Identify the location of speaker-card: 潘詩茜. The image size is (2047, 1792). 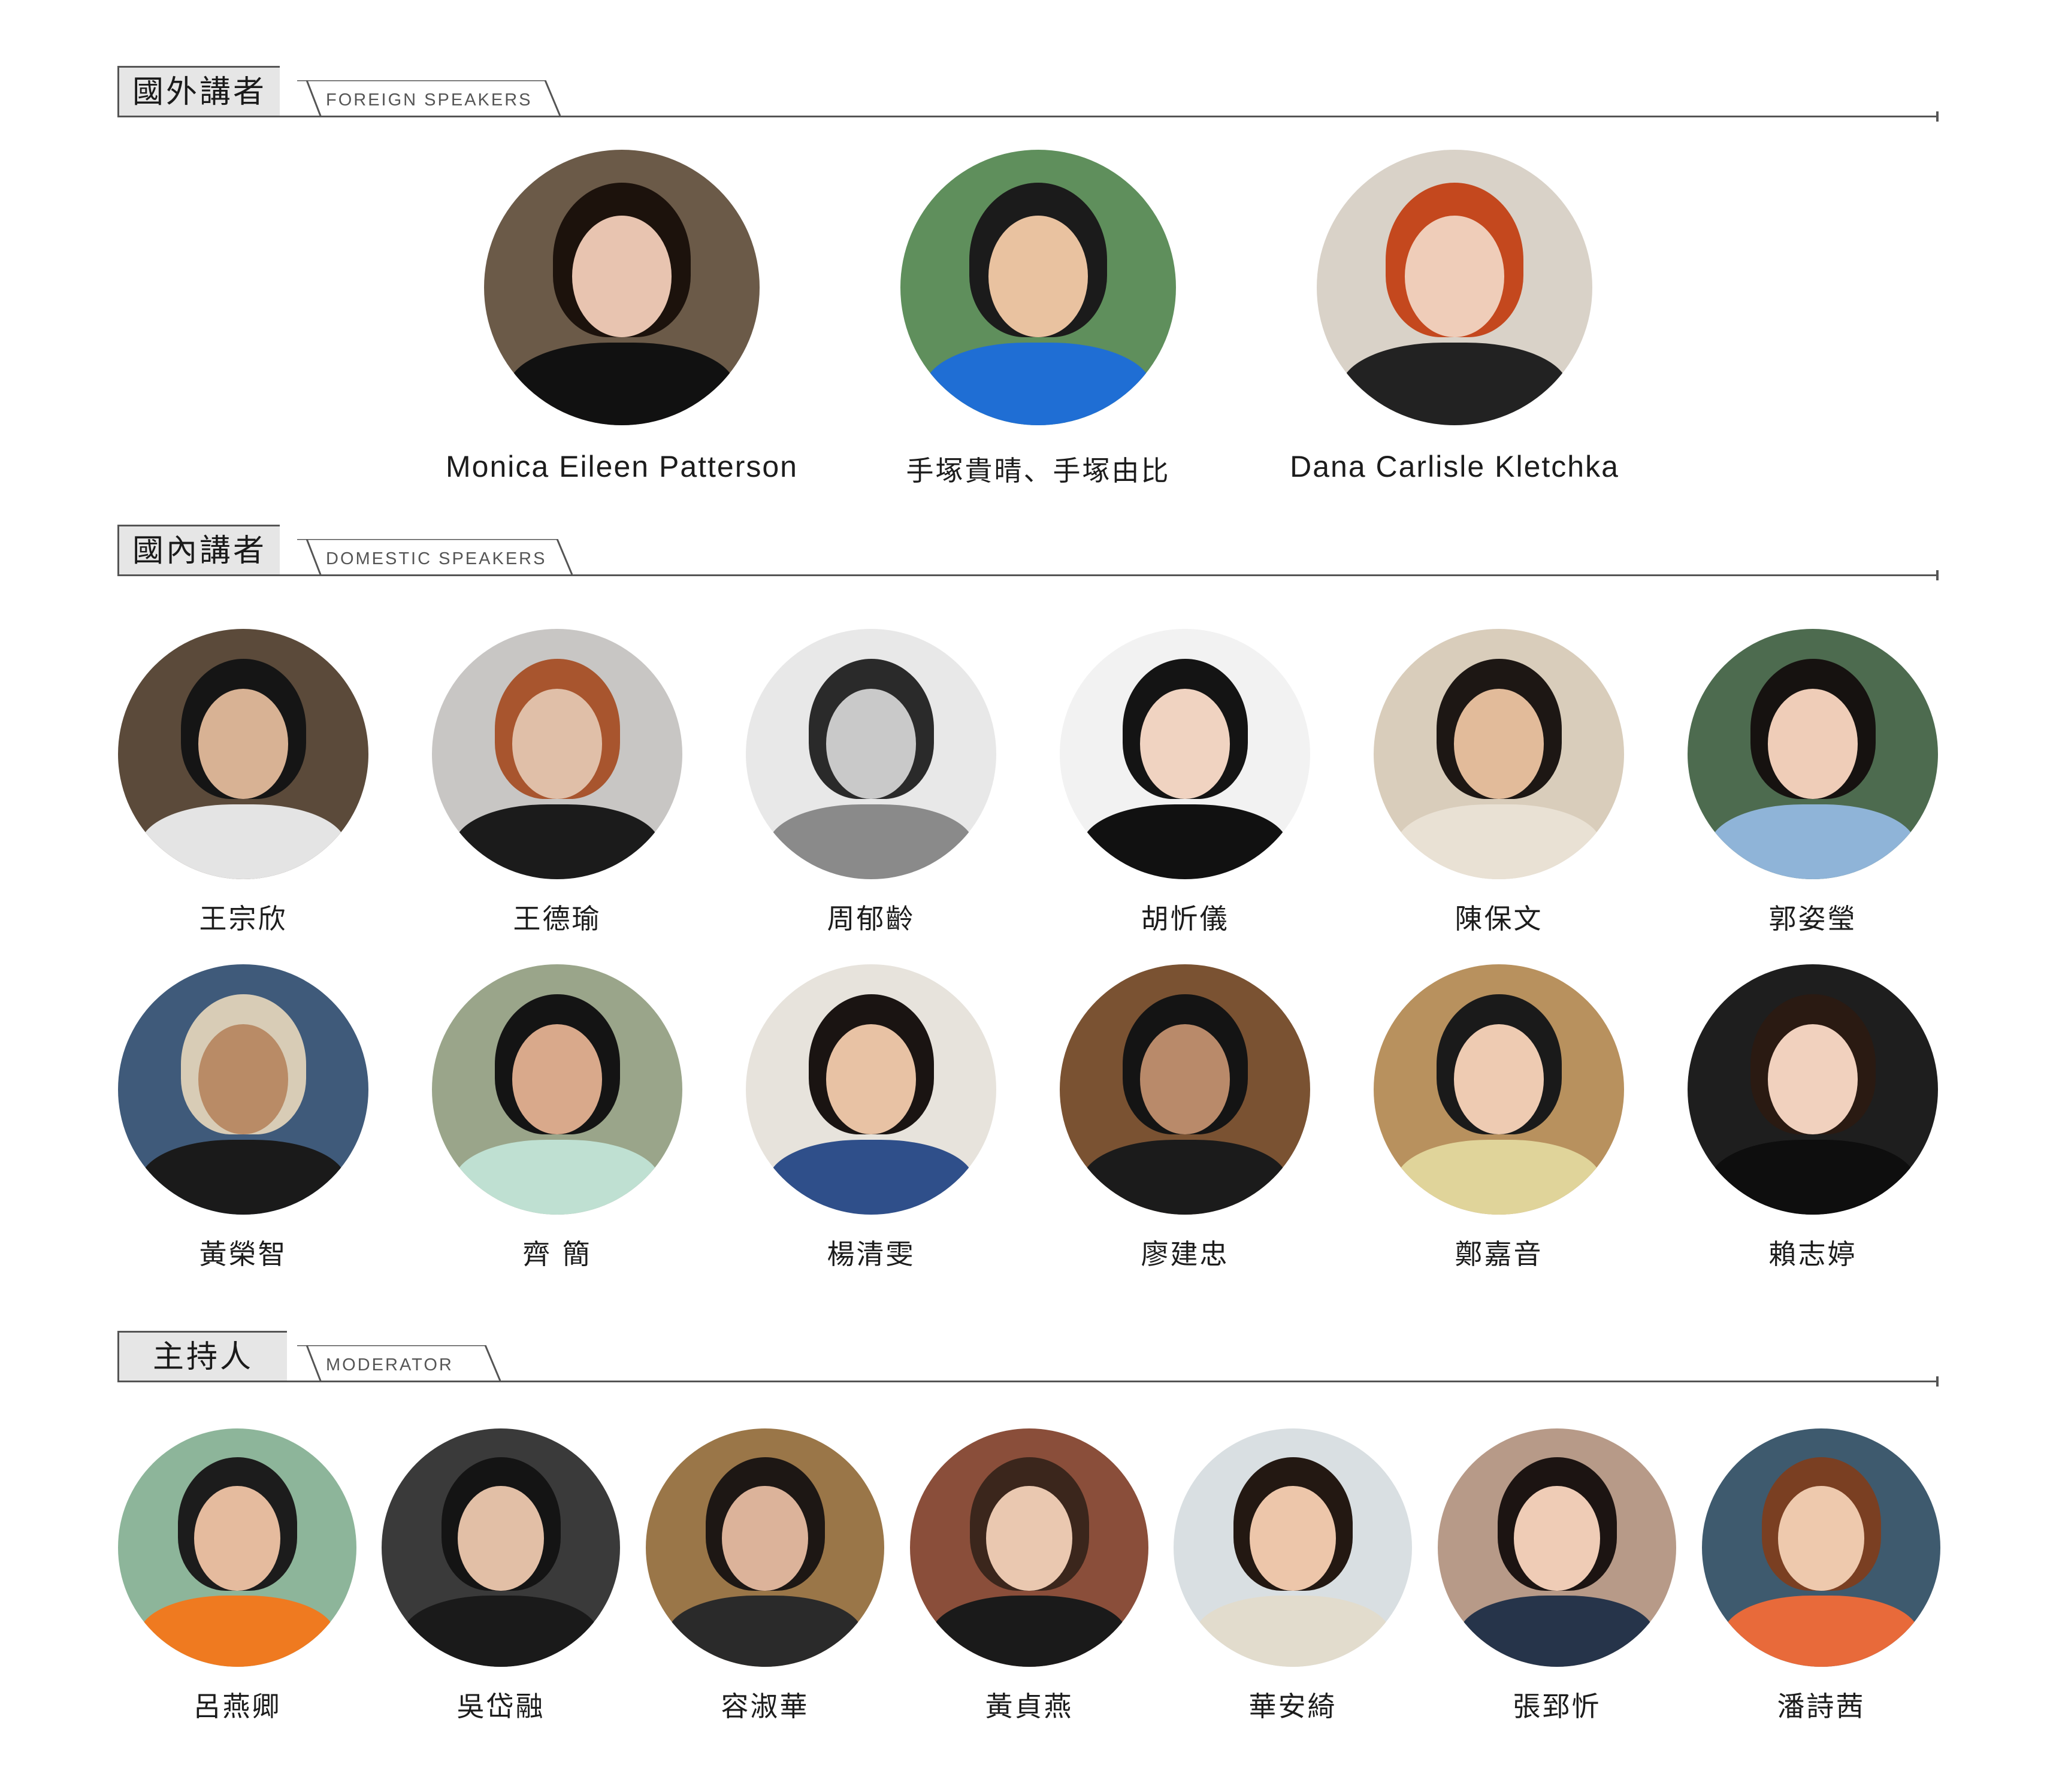
(1821, 1577).